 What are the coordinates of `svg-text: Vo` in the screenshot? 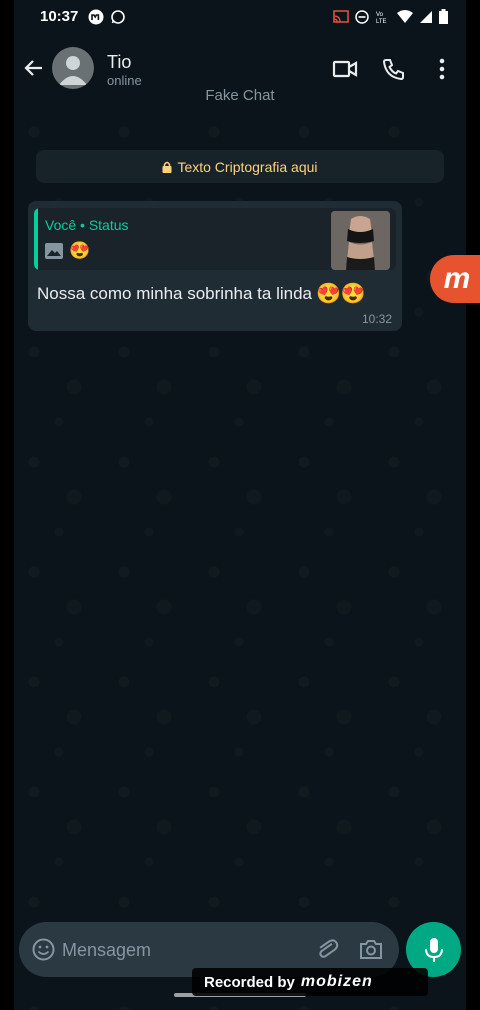 It's located at (380, 15).